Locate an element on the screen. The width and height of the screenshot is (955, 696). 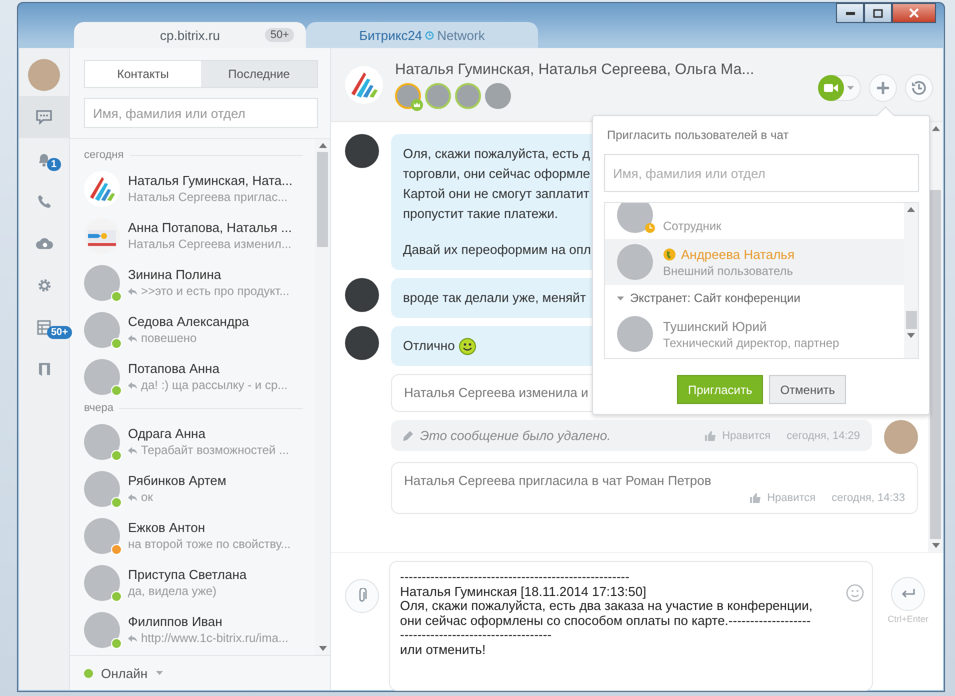
message-time: сегодня, 14:29 is located at coordinates (823, 436).